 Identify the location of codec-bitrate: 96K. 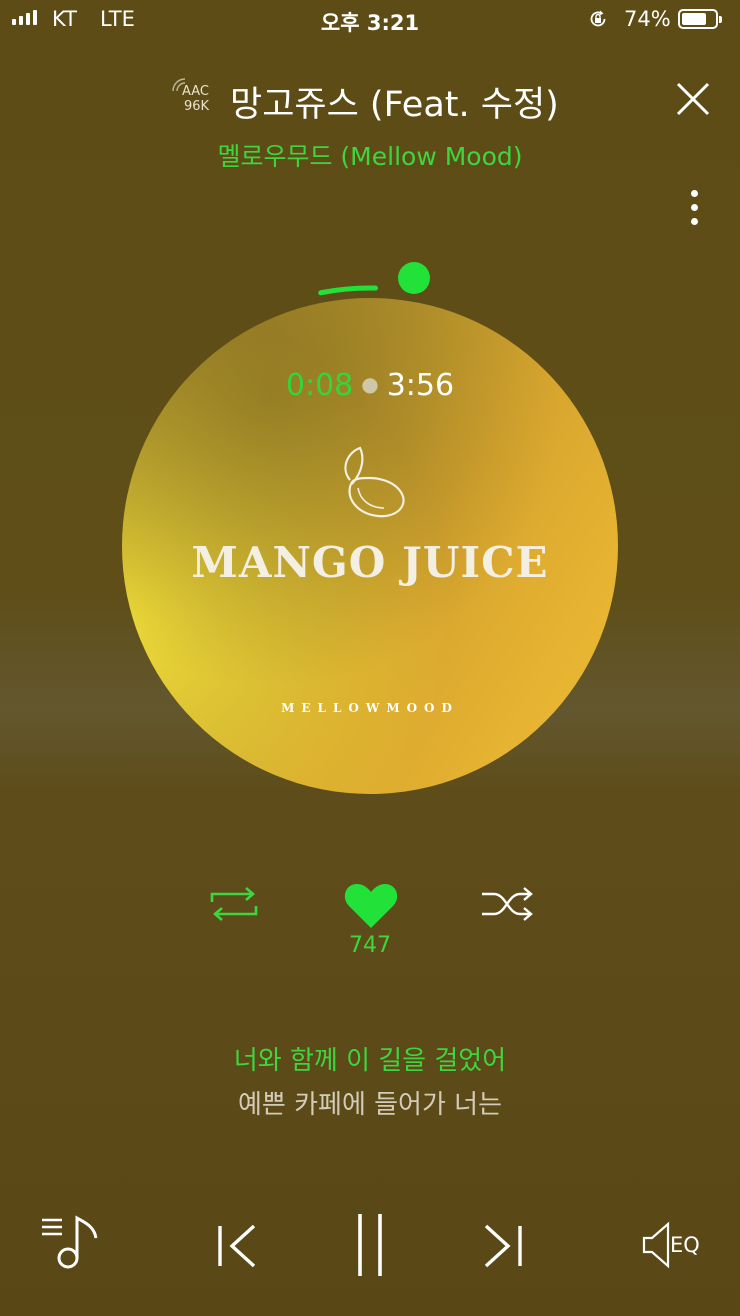
(197, 106).